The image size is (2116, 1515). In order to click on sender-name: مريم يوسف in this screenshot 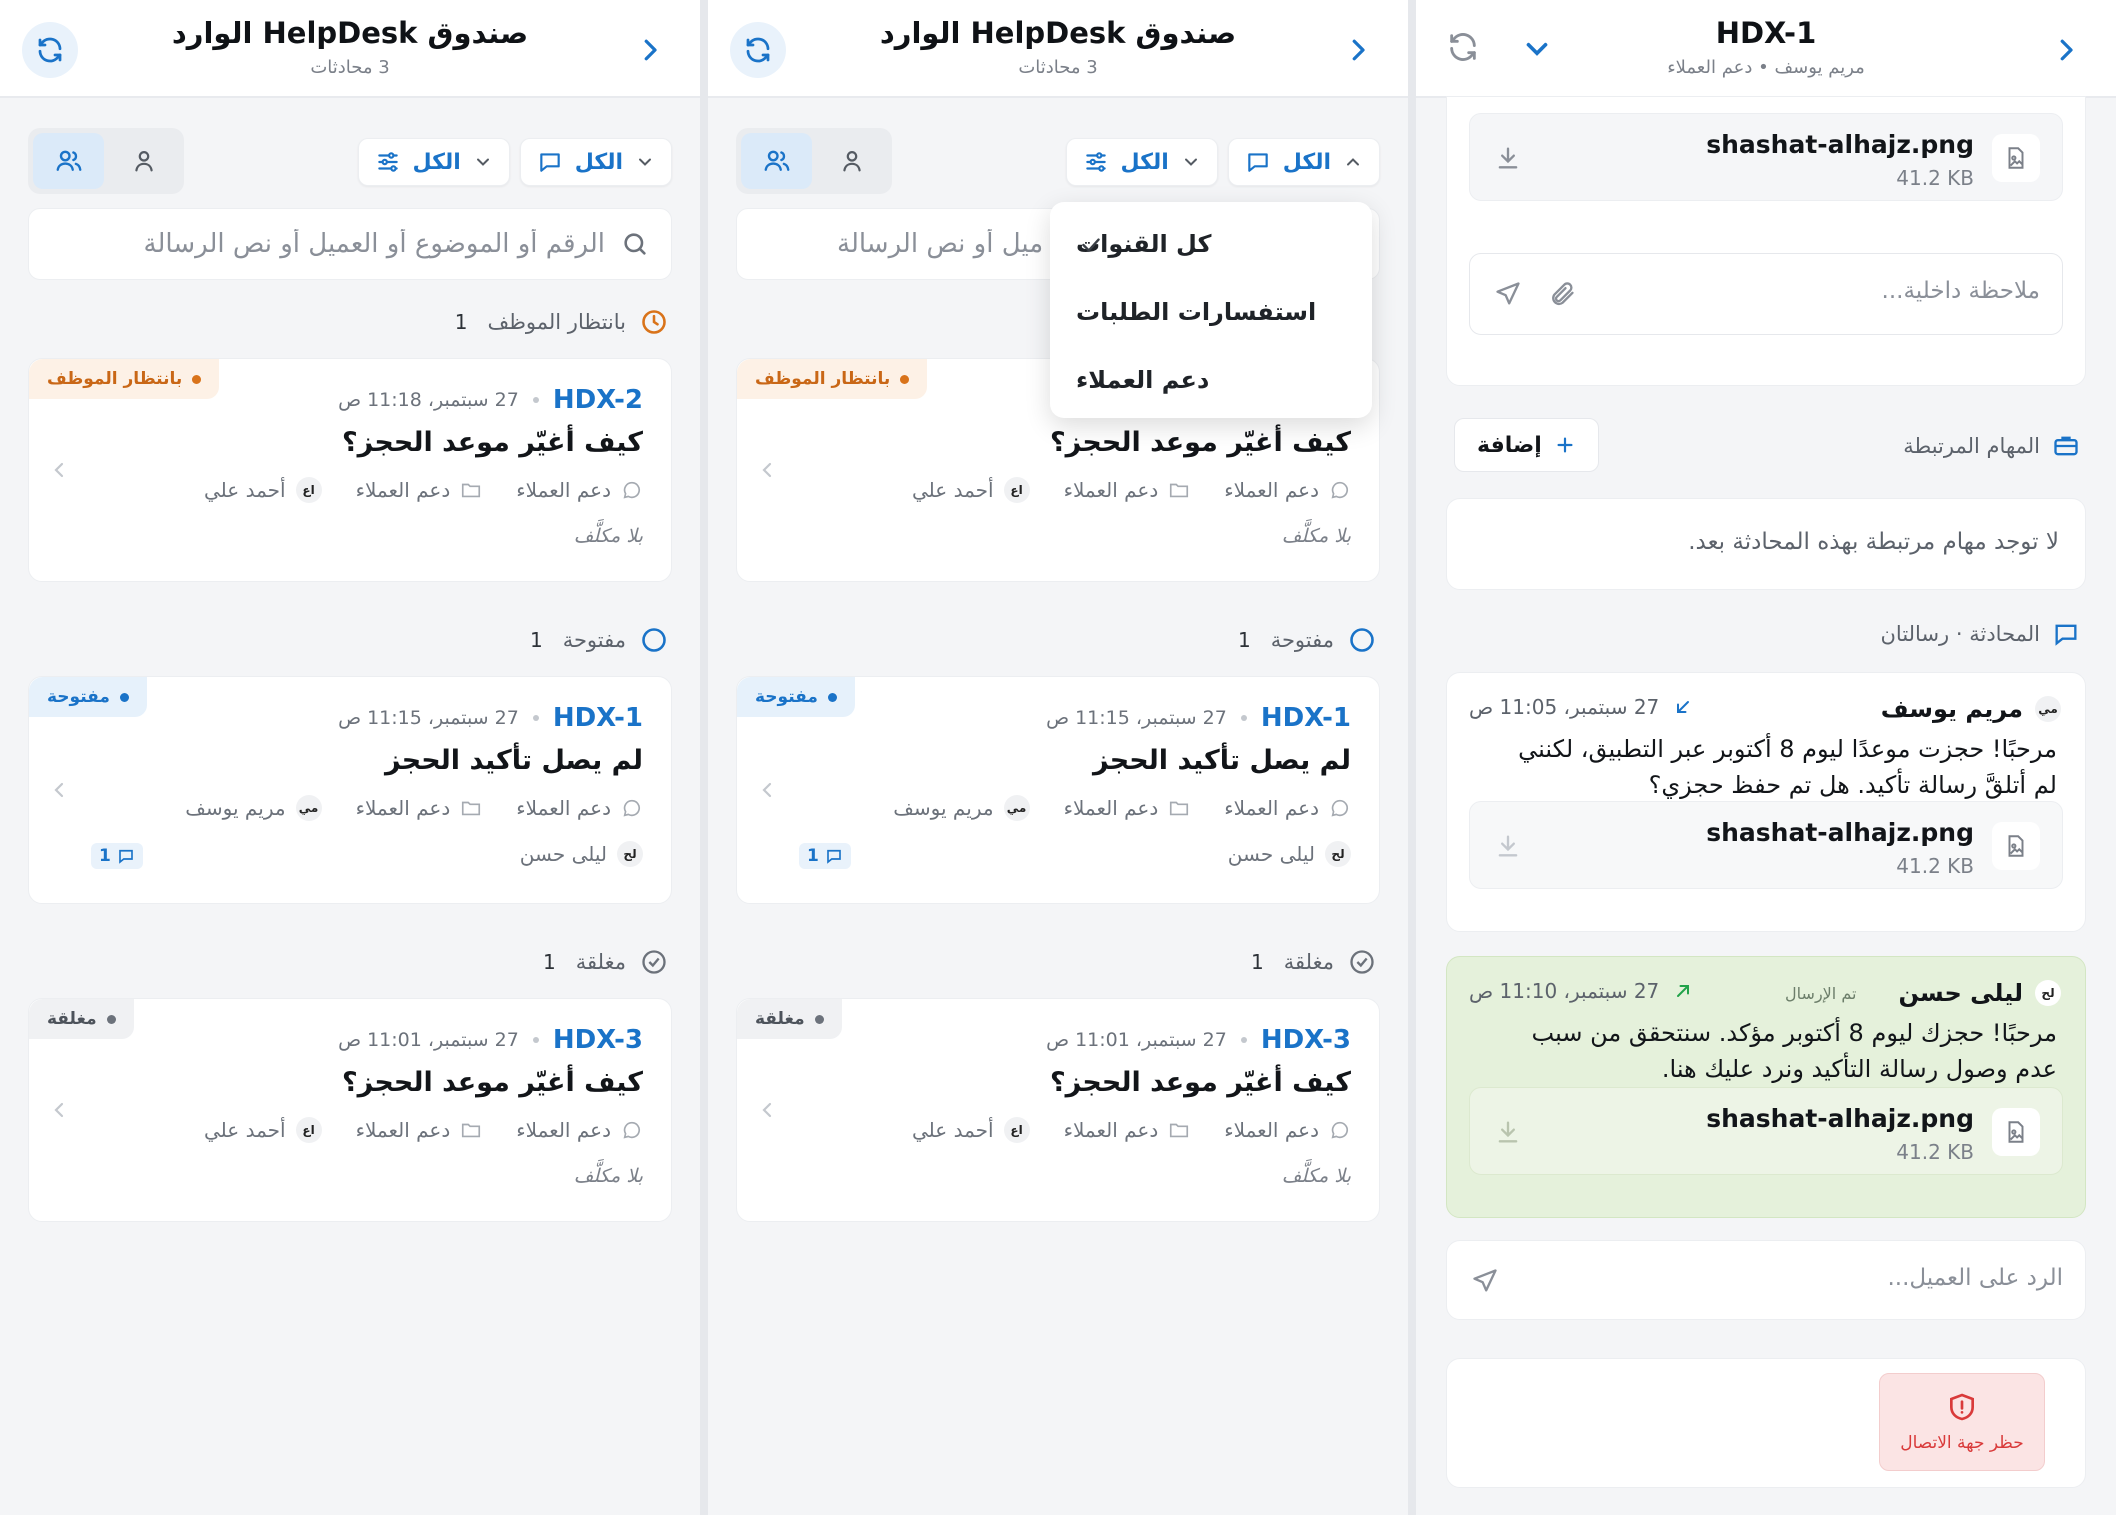, I will do `click(1951, 709)`.